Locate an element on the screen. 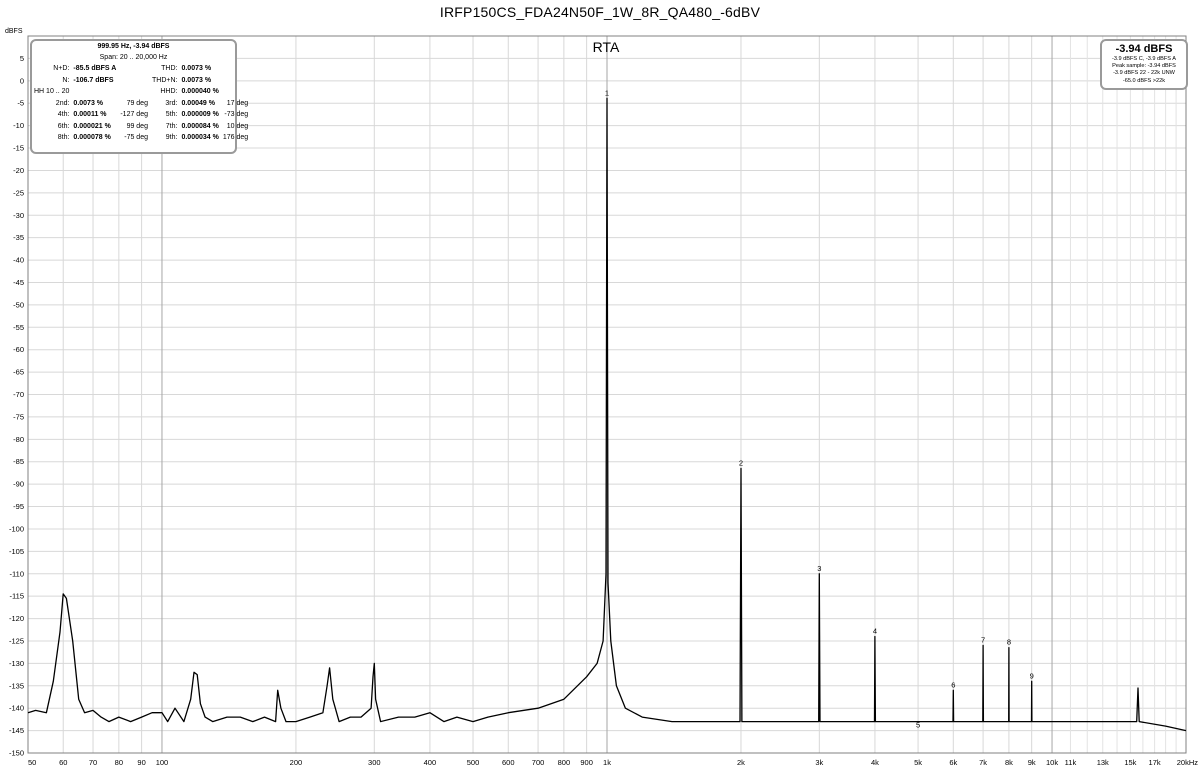  x-tick-label: 20kHz is located at coordinates (1188, 762).